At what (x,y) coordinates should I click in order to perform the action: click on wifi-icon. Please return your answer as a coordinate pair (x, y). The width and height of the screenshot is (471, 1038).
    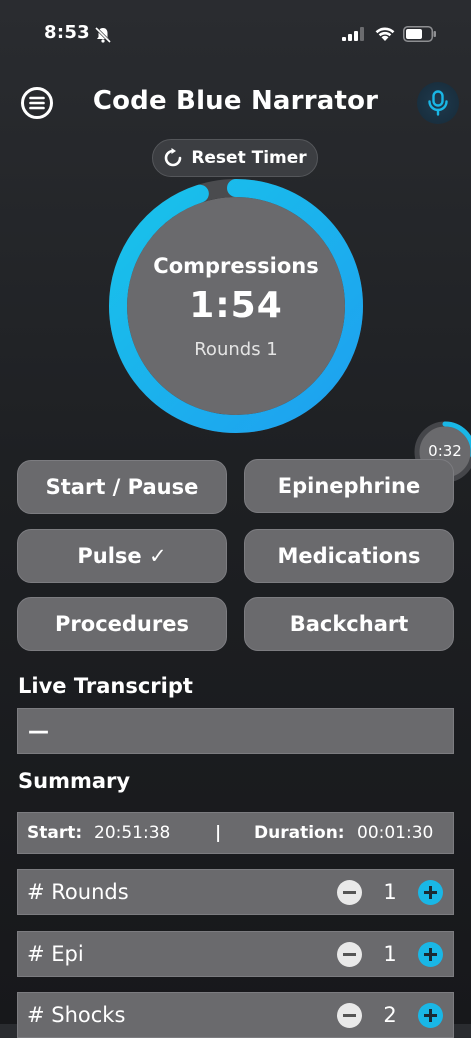
    Looking at the image, I should click on (385, 34).